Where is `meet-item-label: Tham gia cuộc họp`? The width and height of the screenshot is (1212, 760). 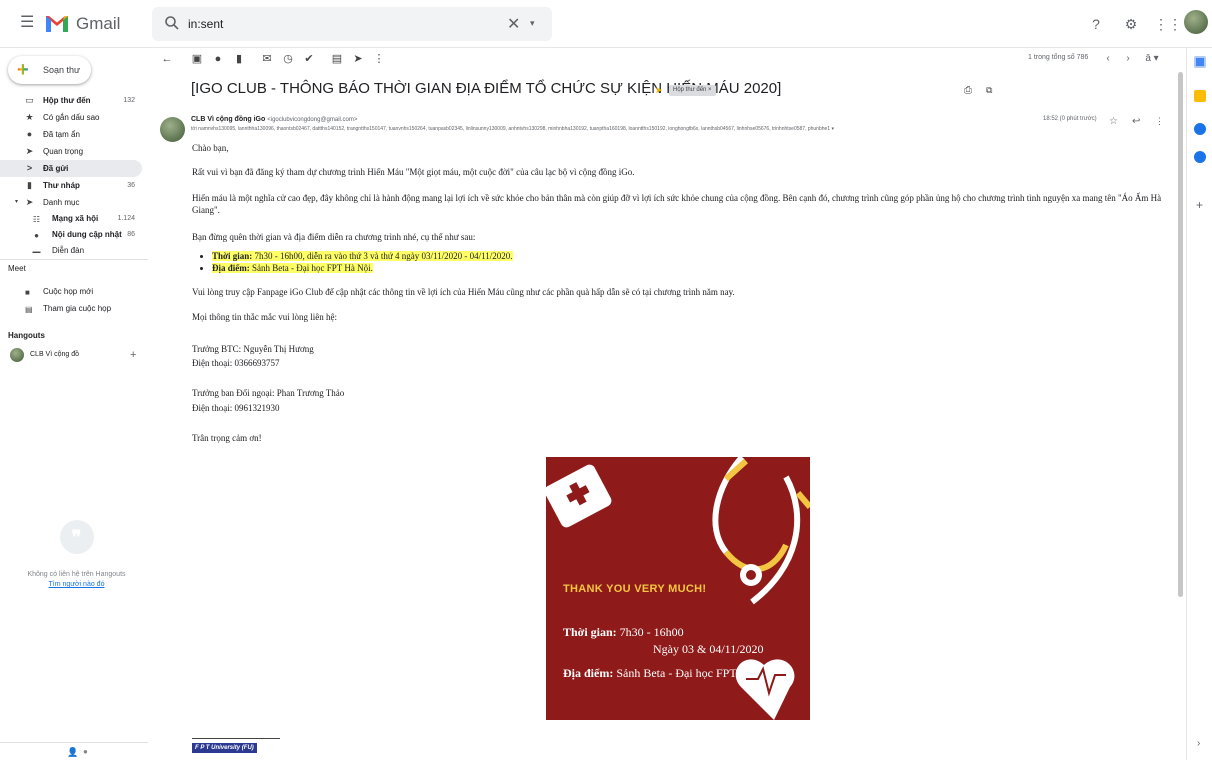 meet-item-label: Tham gia cuộc họp is located at coordinates (77, 308).